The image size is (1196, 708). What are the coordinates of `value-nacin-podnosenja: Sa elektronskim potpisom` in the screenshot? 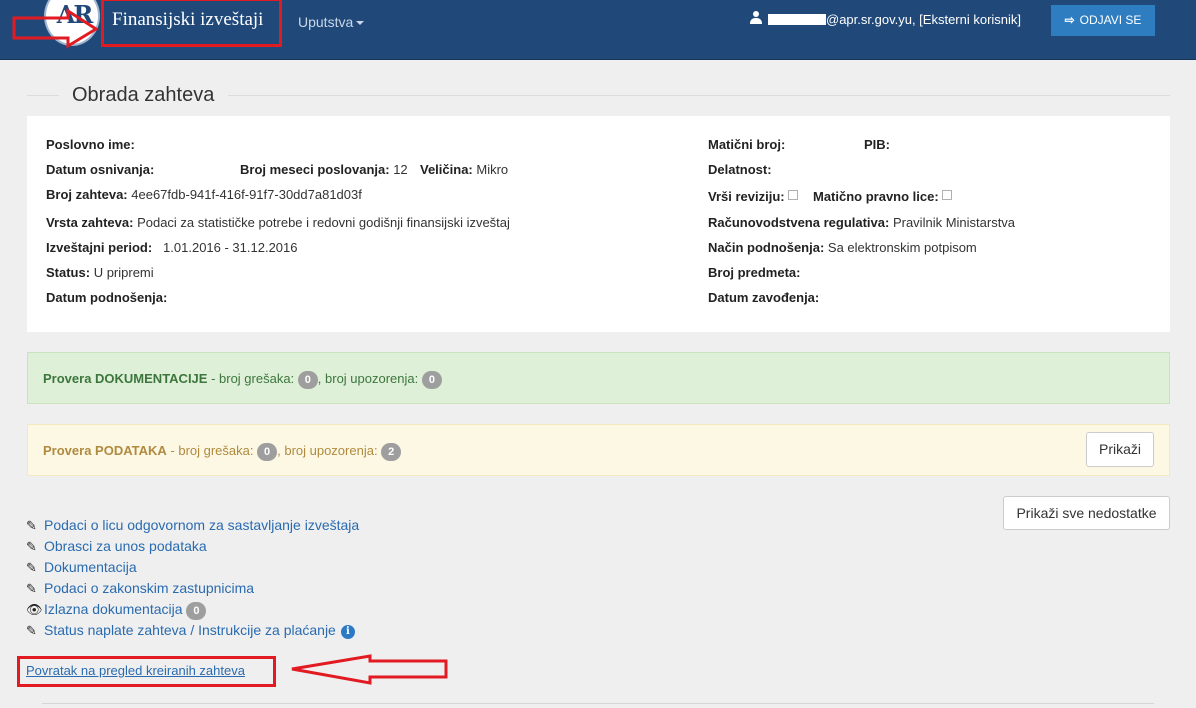 It's located at (902, 247).